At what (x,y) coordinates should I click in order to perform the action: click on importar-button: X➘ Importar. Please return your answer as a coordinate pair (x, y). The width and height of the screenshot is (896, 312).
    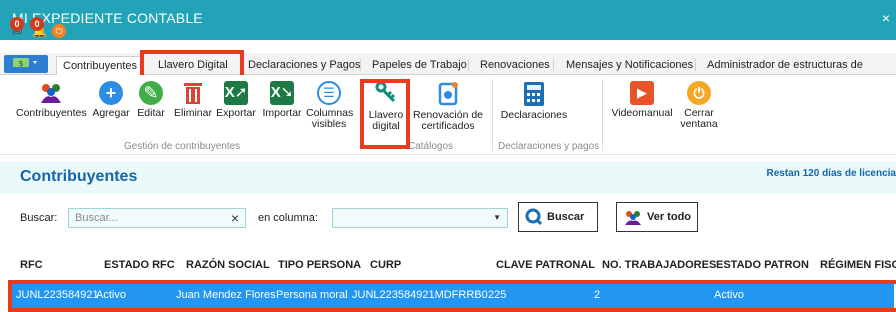
    Looking at the image, I should click on (282, 100).